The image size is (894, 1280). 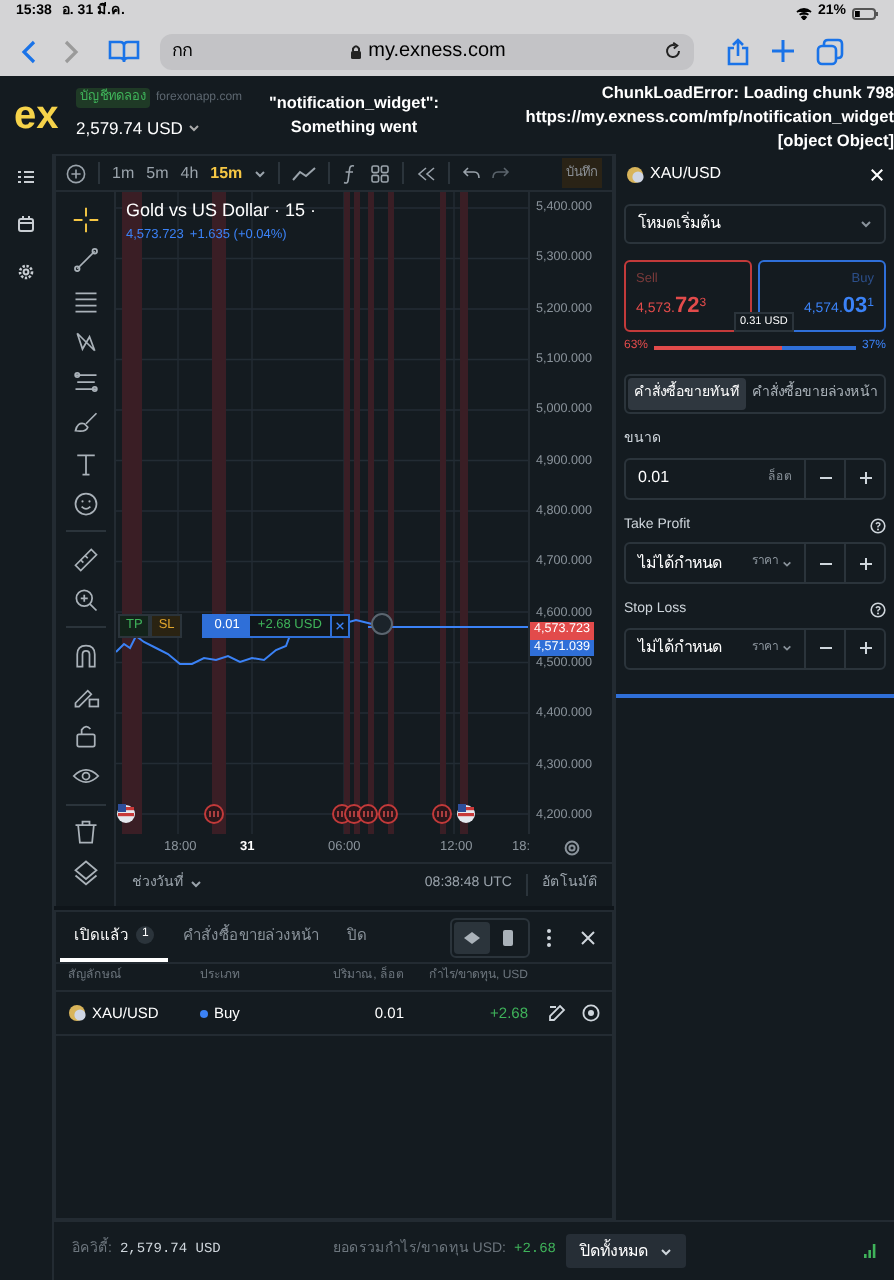 I want to click on wifi-icon, so click(x=803, y=13).